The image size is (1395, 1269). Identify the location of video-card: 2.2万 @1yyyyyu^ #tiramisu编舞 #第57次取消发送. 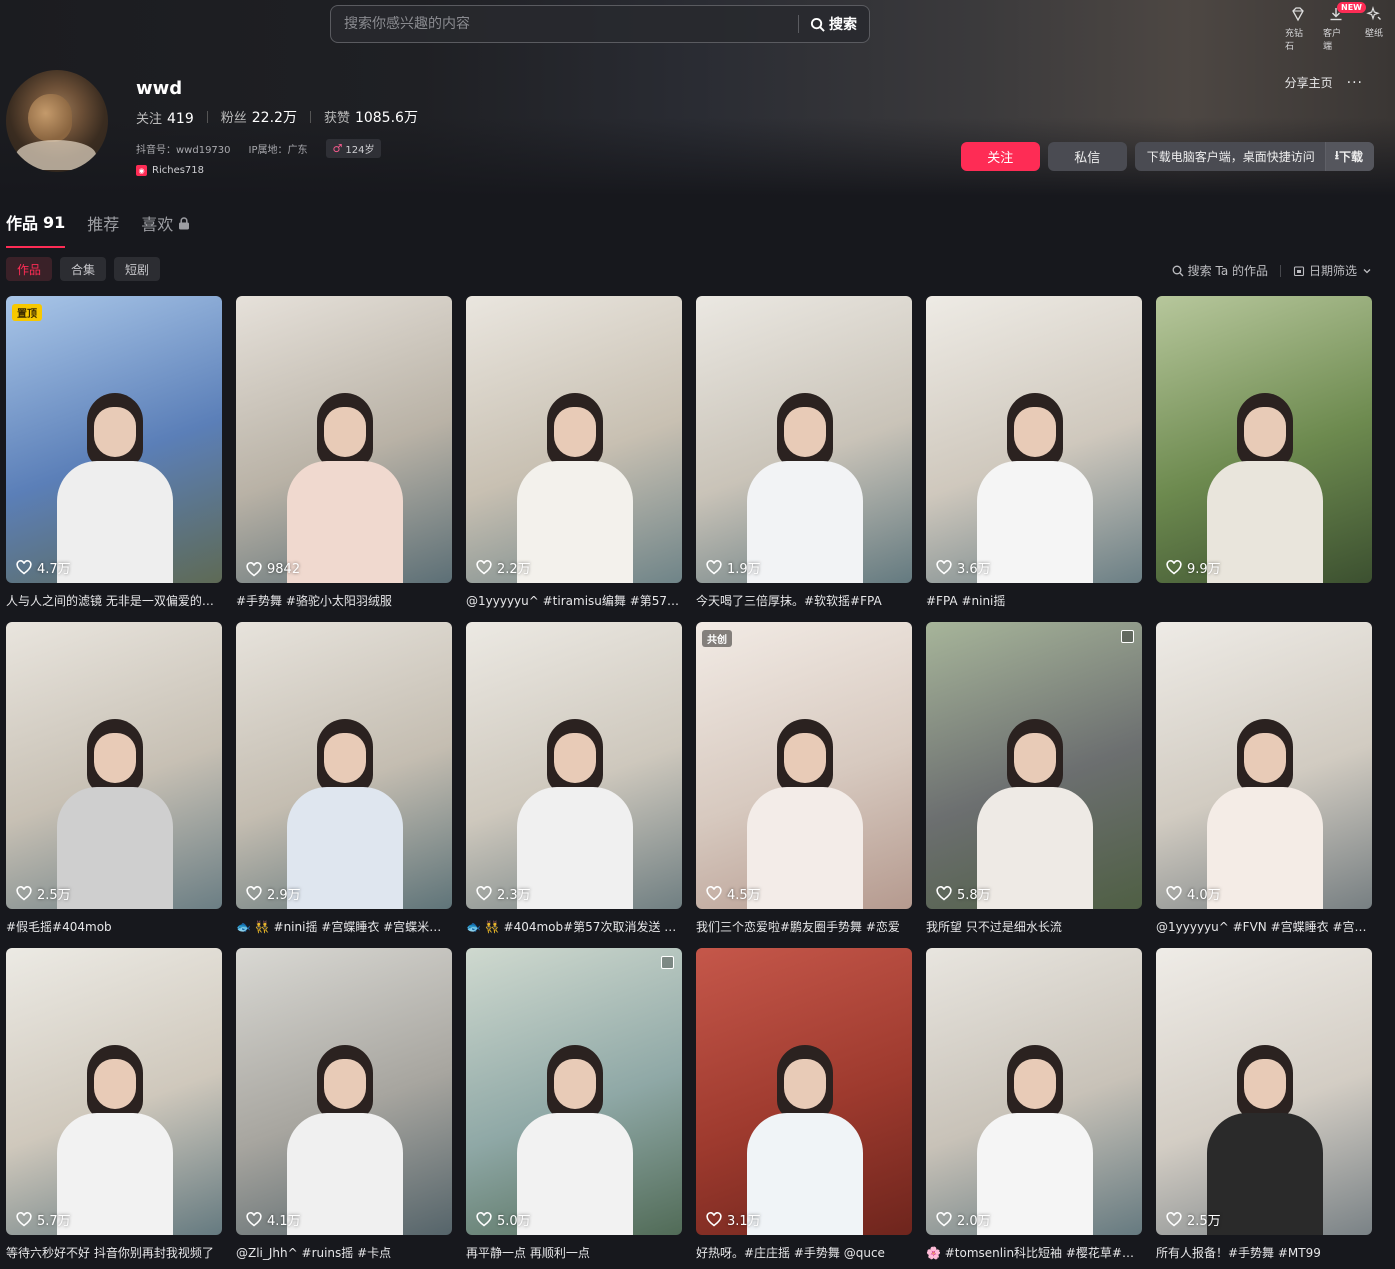
(574, 453).